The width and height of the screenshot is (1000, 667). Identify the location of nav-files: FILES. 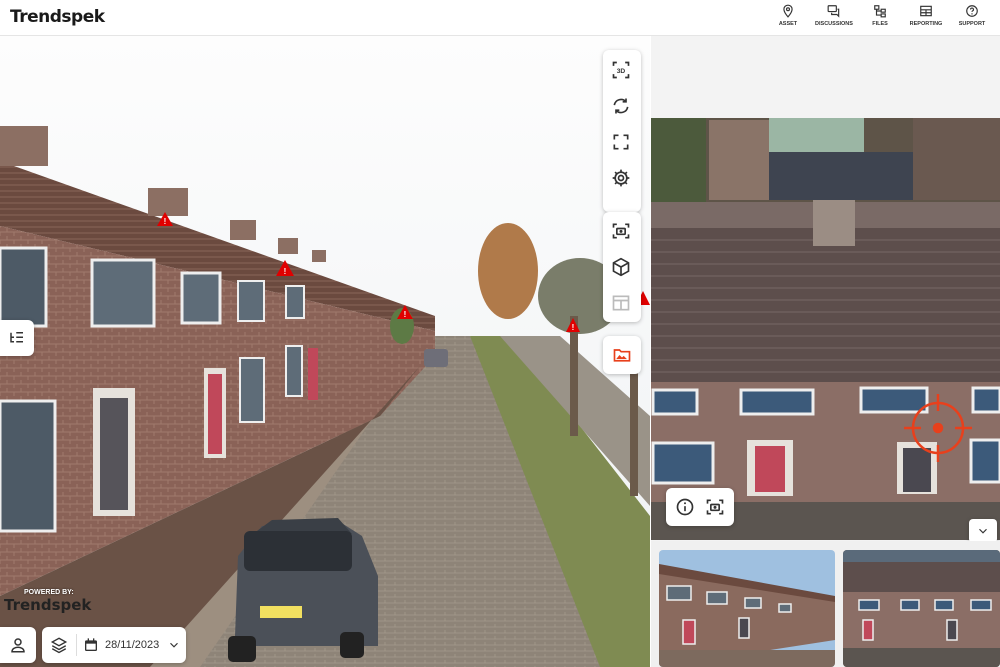
(880, 15).